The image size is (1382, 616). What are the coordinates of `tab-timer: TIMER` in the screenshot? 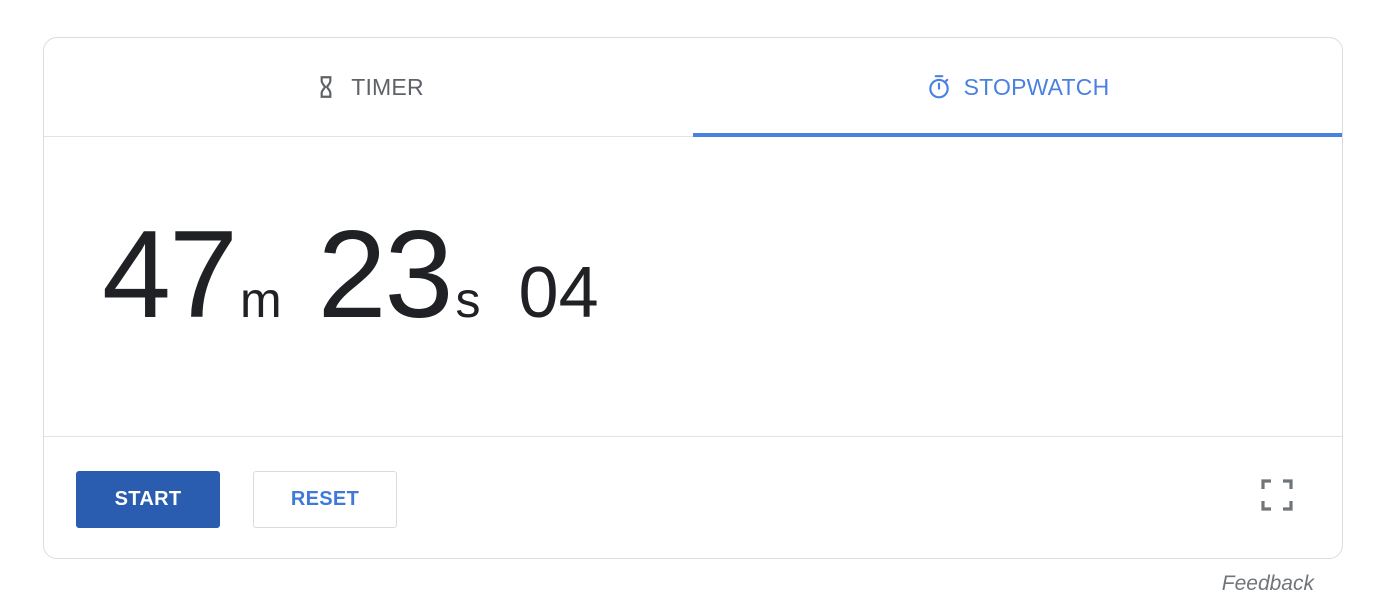 It's located at (368, 87).